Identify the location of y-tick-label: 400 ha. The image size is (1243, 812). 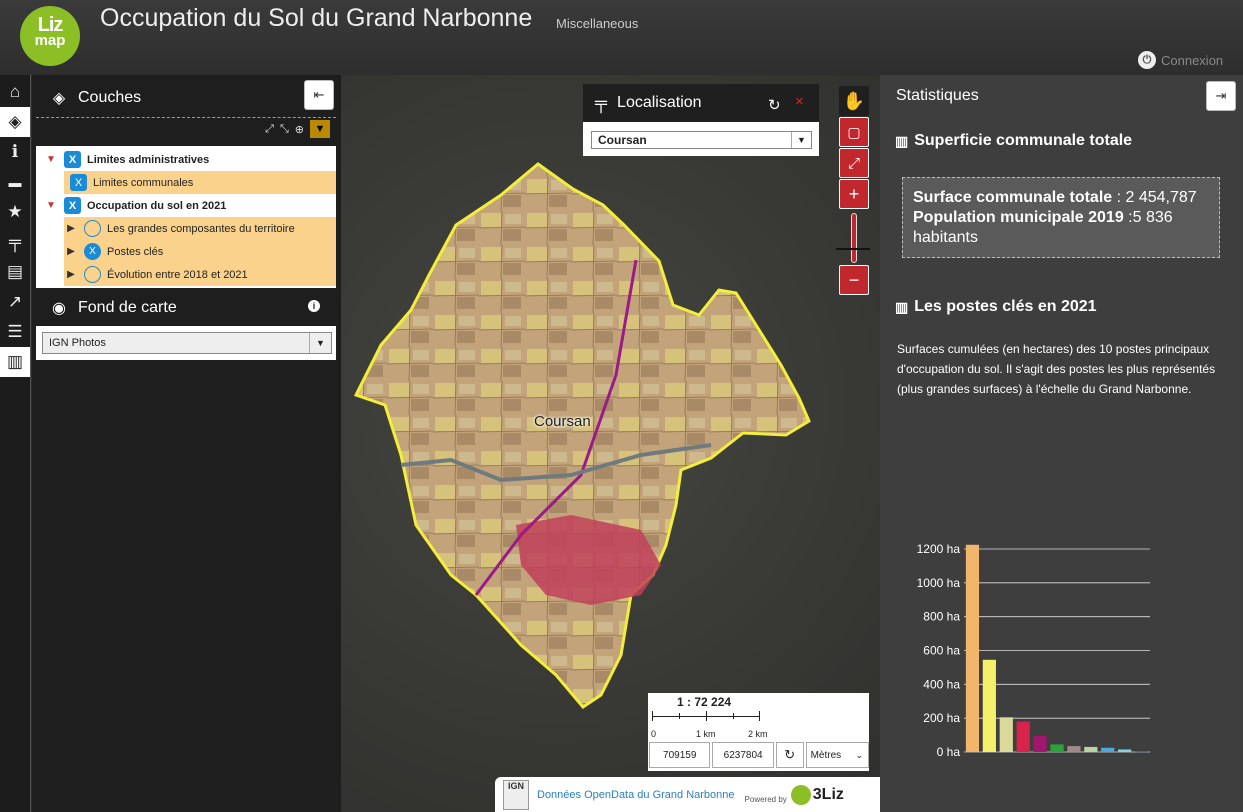
(941, 684).